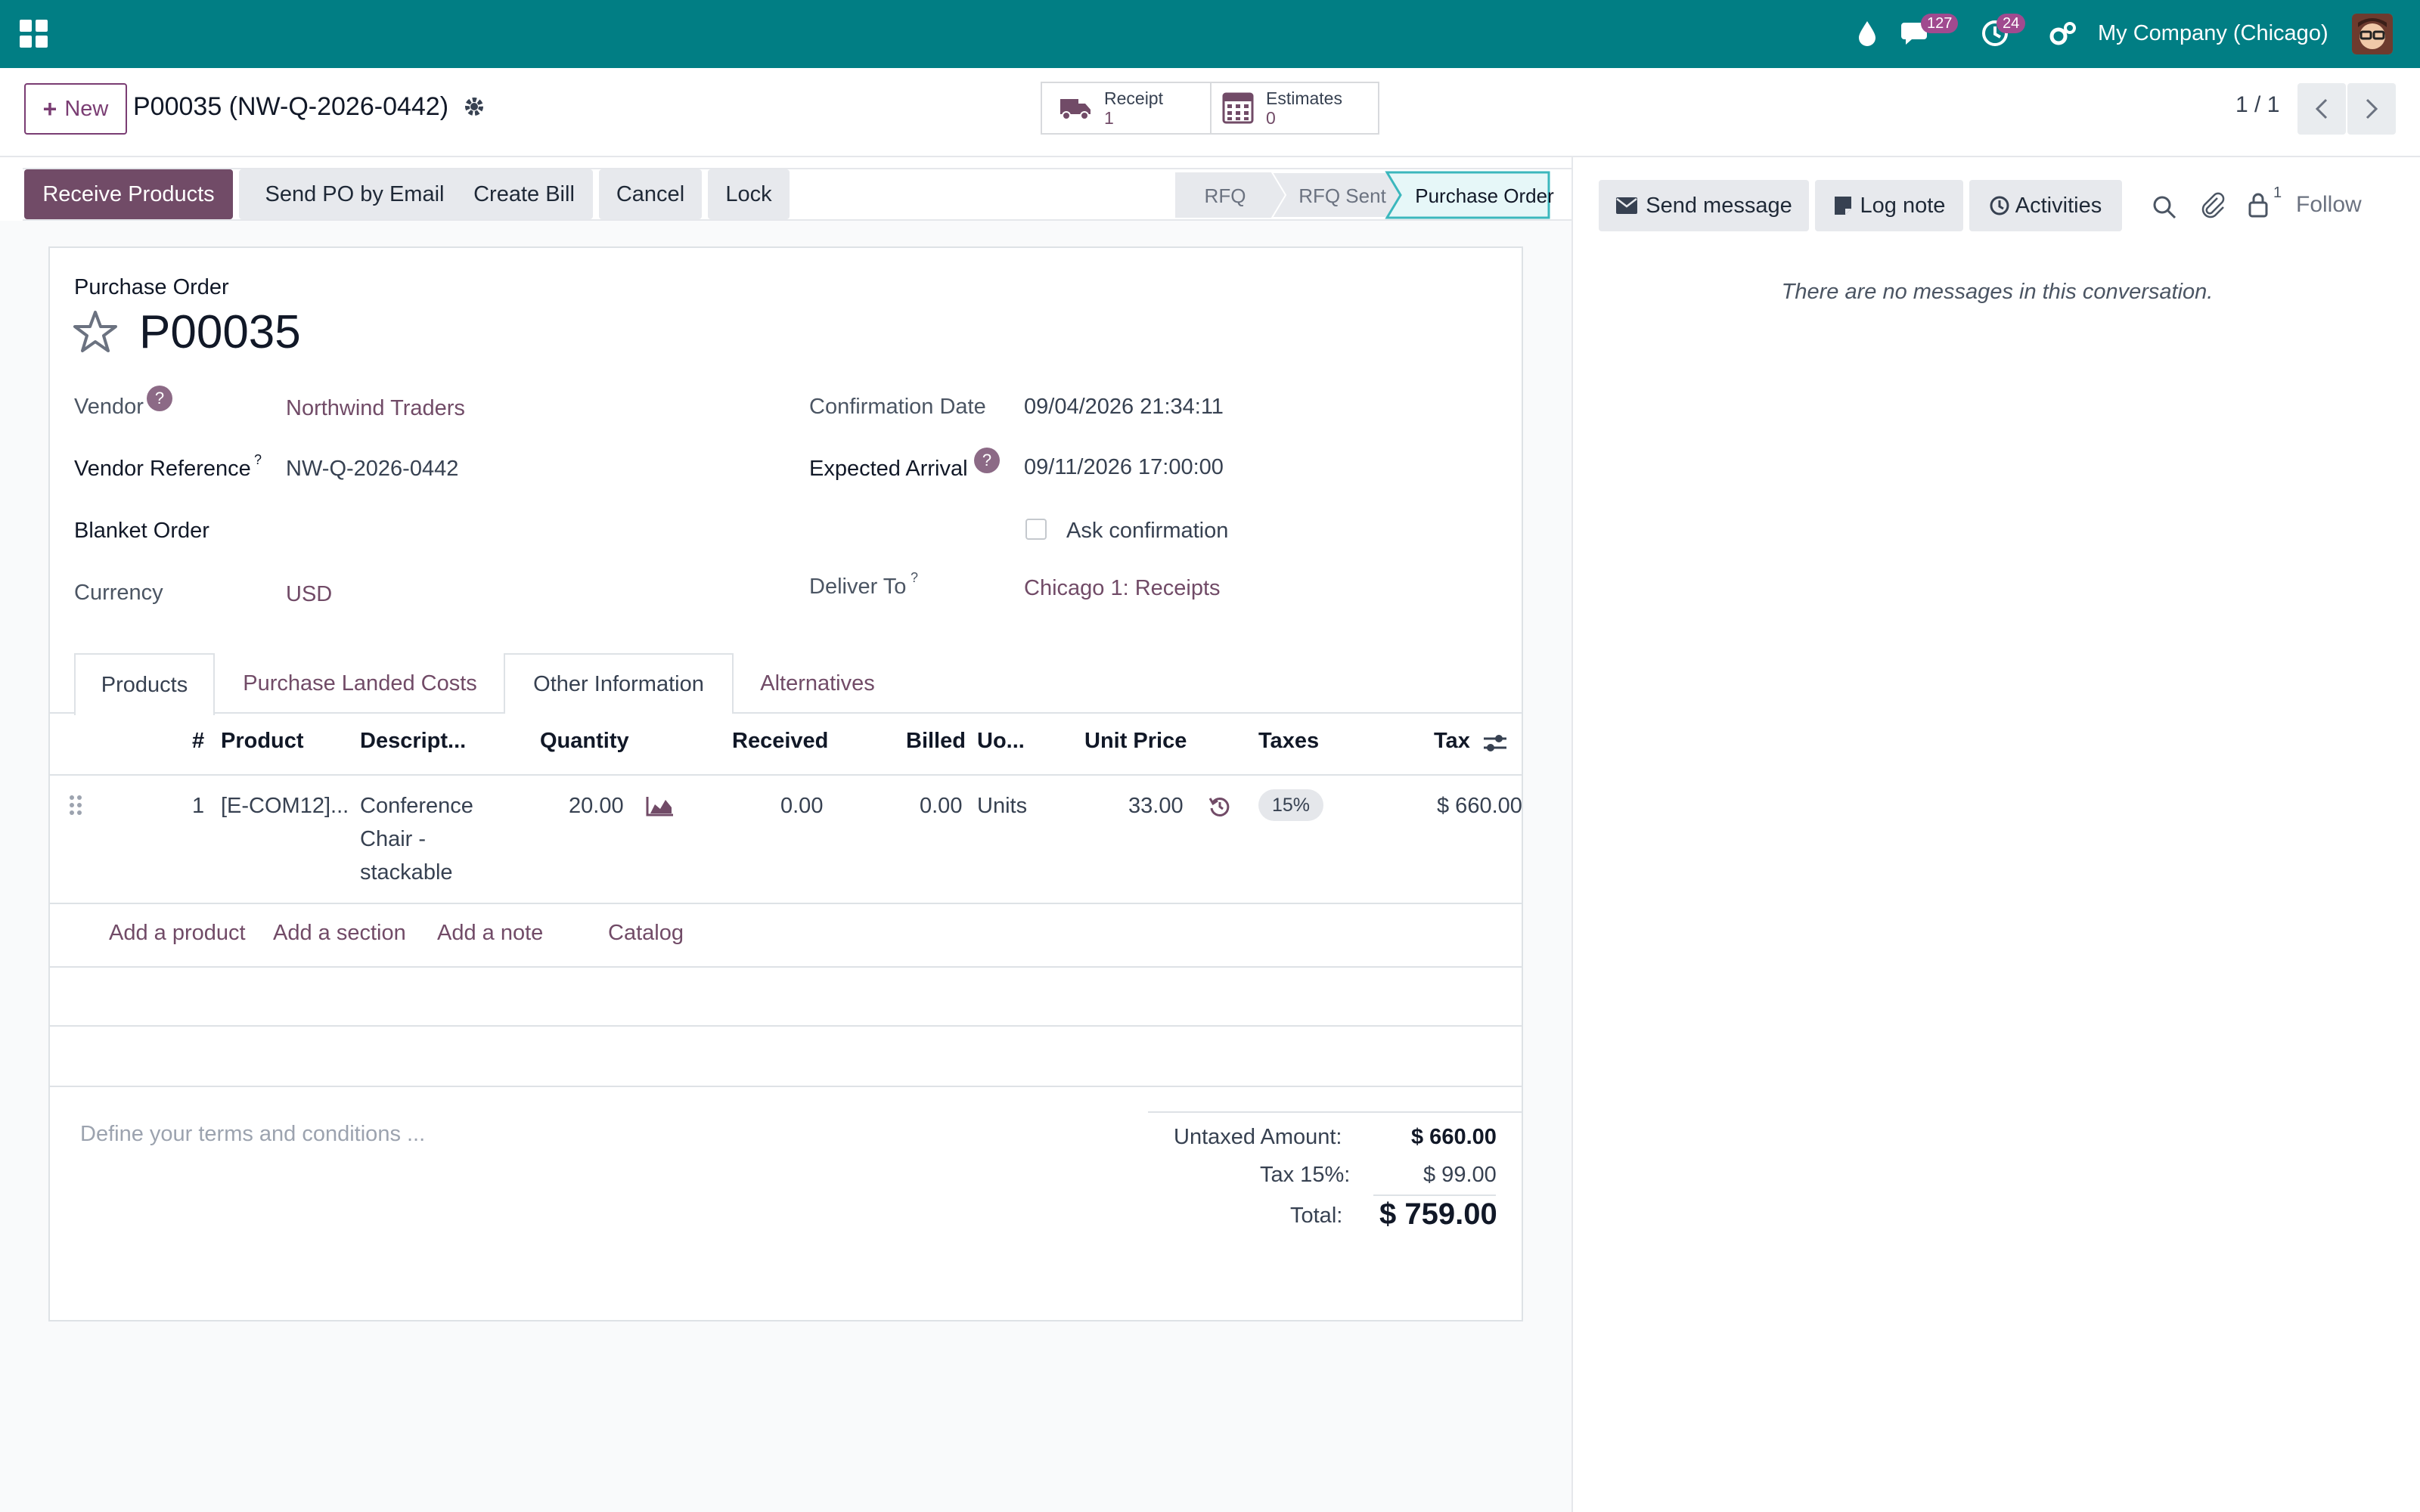 The image size is (2420, 1512). What do you see at coordinates (2257, 105) in the screenshot?
I see `pager-value: 1 / 1` at bounding box center [2257, 105].